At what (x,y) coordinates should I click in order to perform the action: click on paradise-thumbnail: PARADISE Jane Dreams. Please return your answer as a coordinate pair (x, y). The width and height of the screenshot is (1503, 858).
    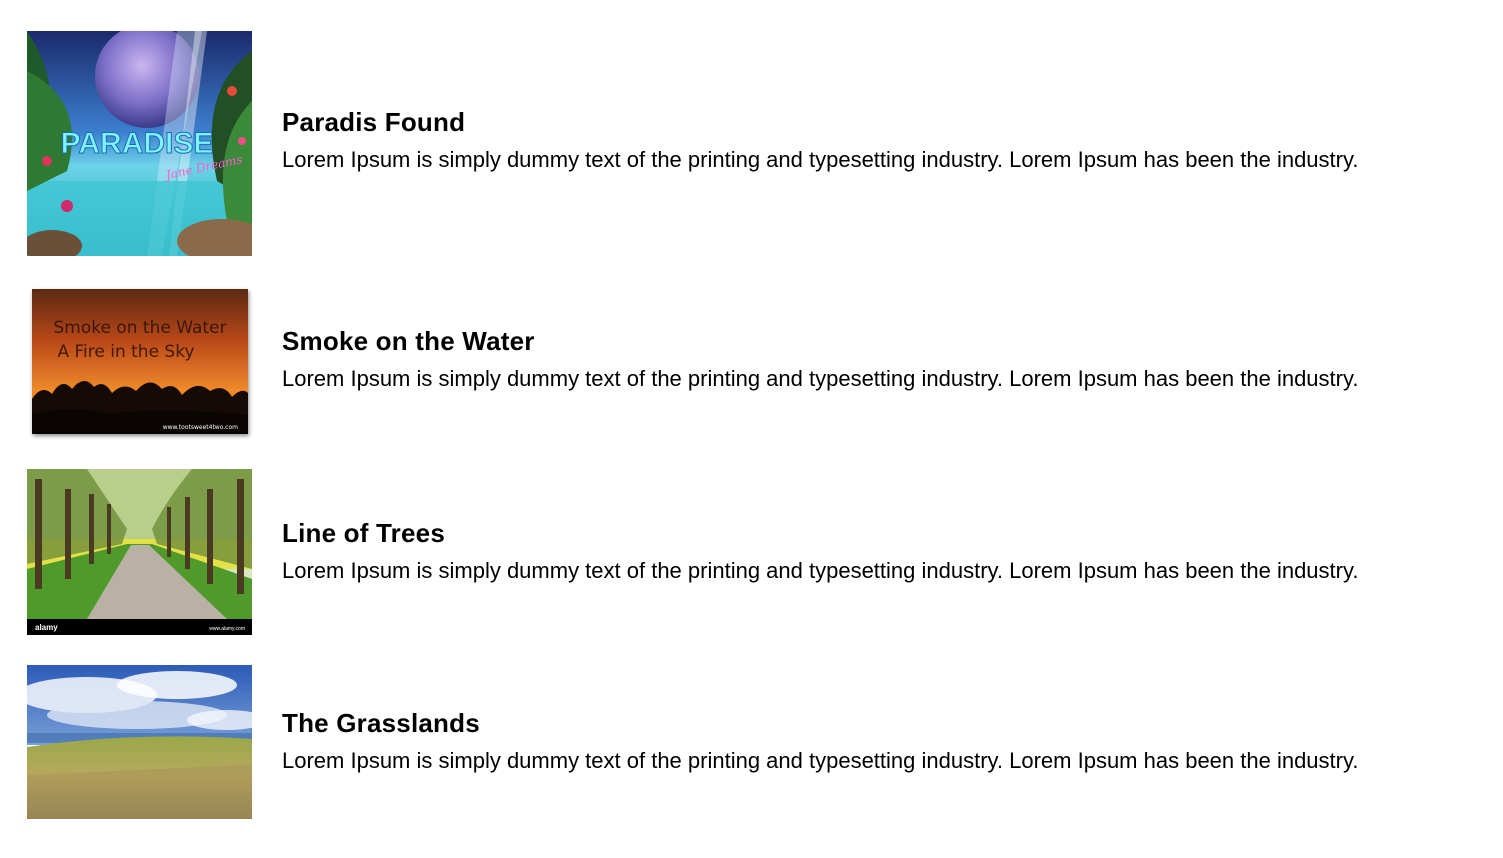
    Looking at the image, I should click on (139, 143).